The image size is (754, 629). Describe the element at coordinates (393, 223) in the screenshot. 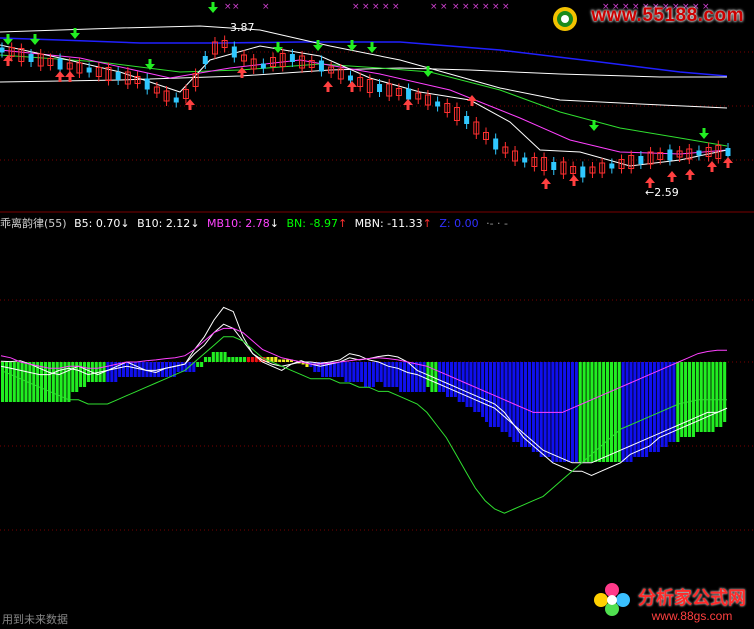

I see `legend-mbn: MBN: -11.33↑` at that location.